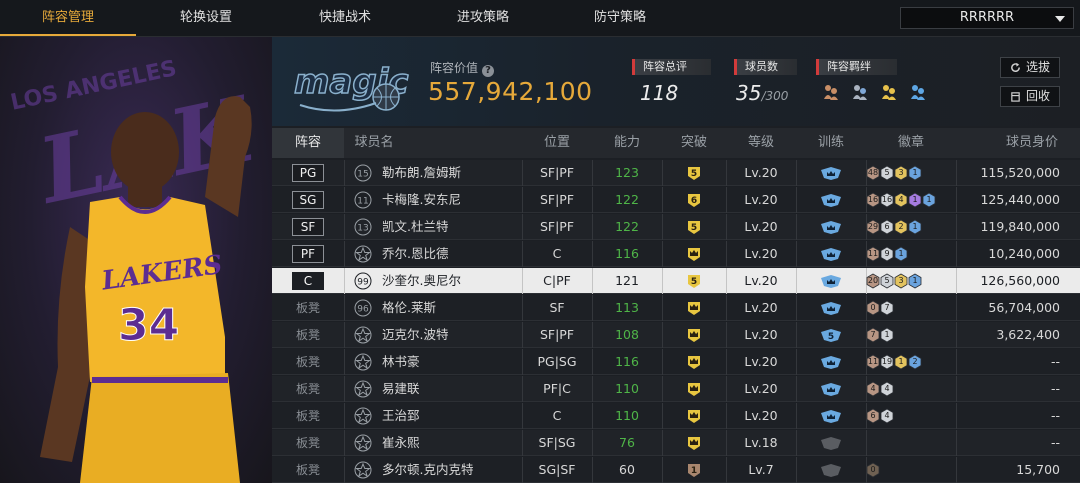  Describe the element at coordinates (401, 362) in the screenshot. I see `player-name: 林书豪` at that location.